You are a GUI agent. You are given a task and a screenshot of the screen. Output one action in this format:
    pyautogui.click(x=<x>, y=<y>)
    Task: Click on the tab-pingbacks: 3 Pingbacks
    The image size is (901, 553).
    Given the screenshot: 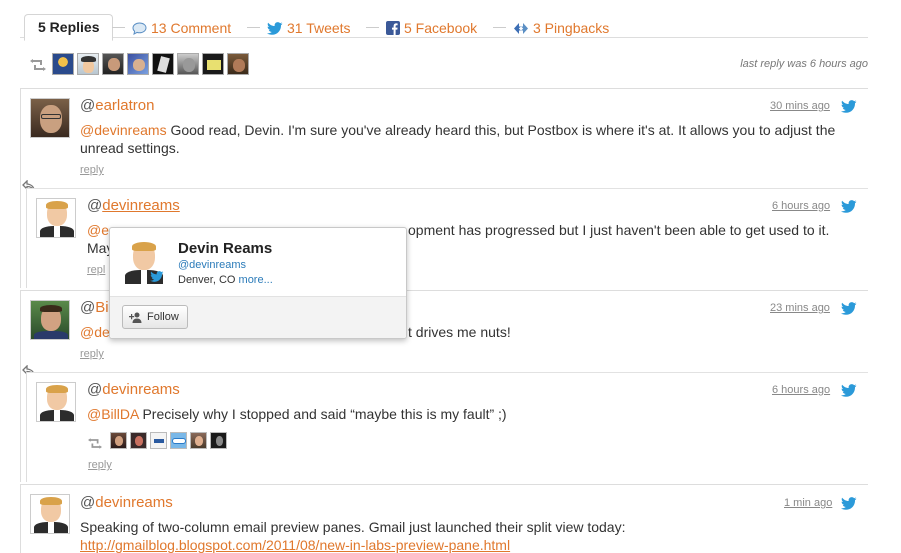 What is the action you would take?
    pyautogui.click(x=561, y=28)
    